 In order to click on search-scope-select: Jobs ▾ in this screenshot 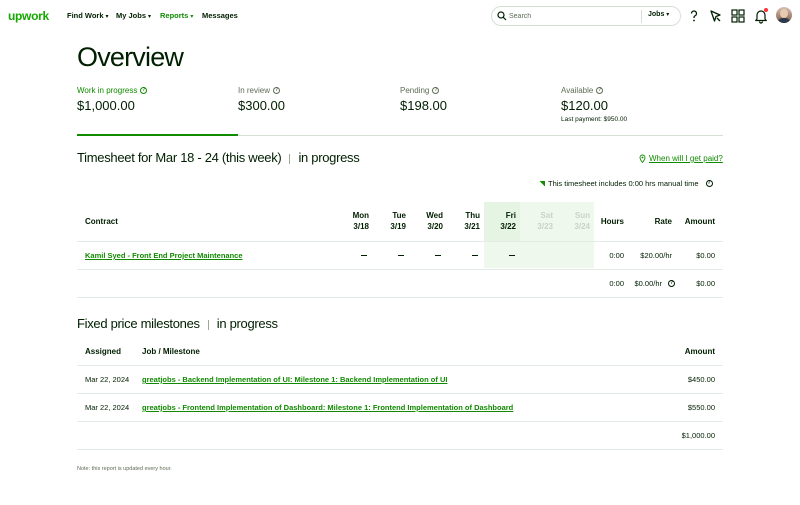, I will do `click(658, 14)`.